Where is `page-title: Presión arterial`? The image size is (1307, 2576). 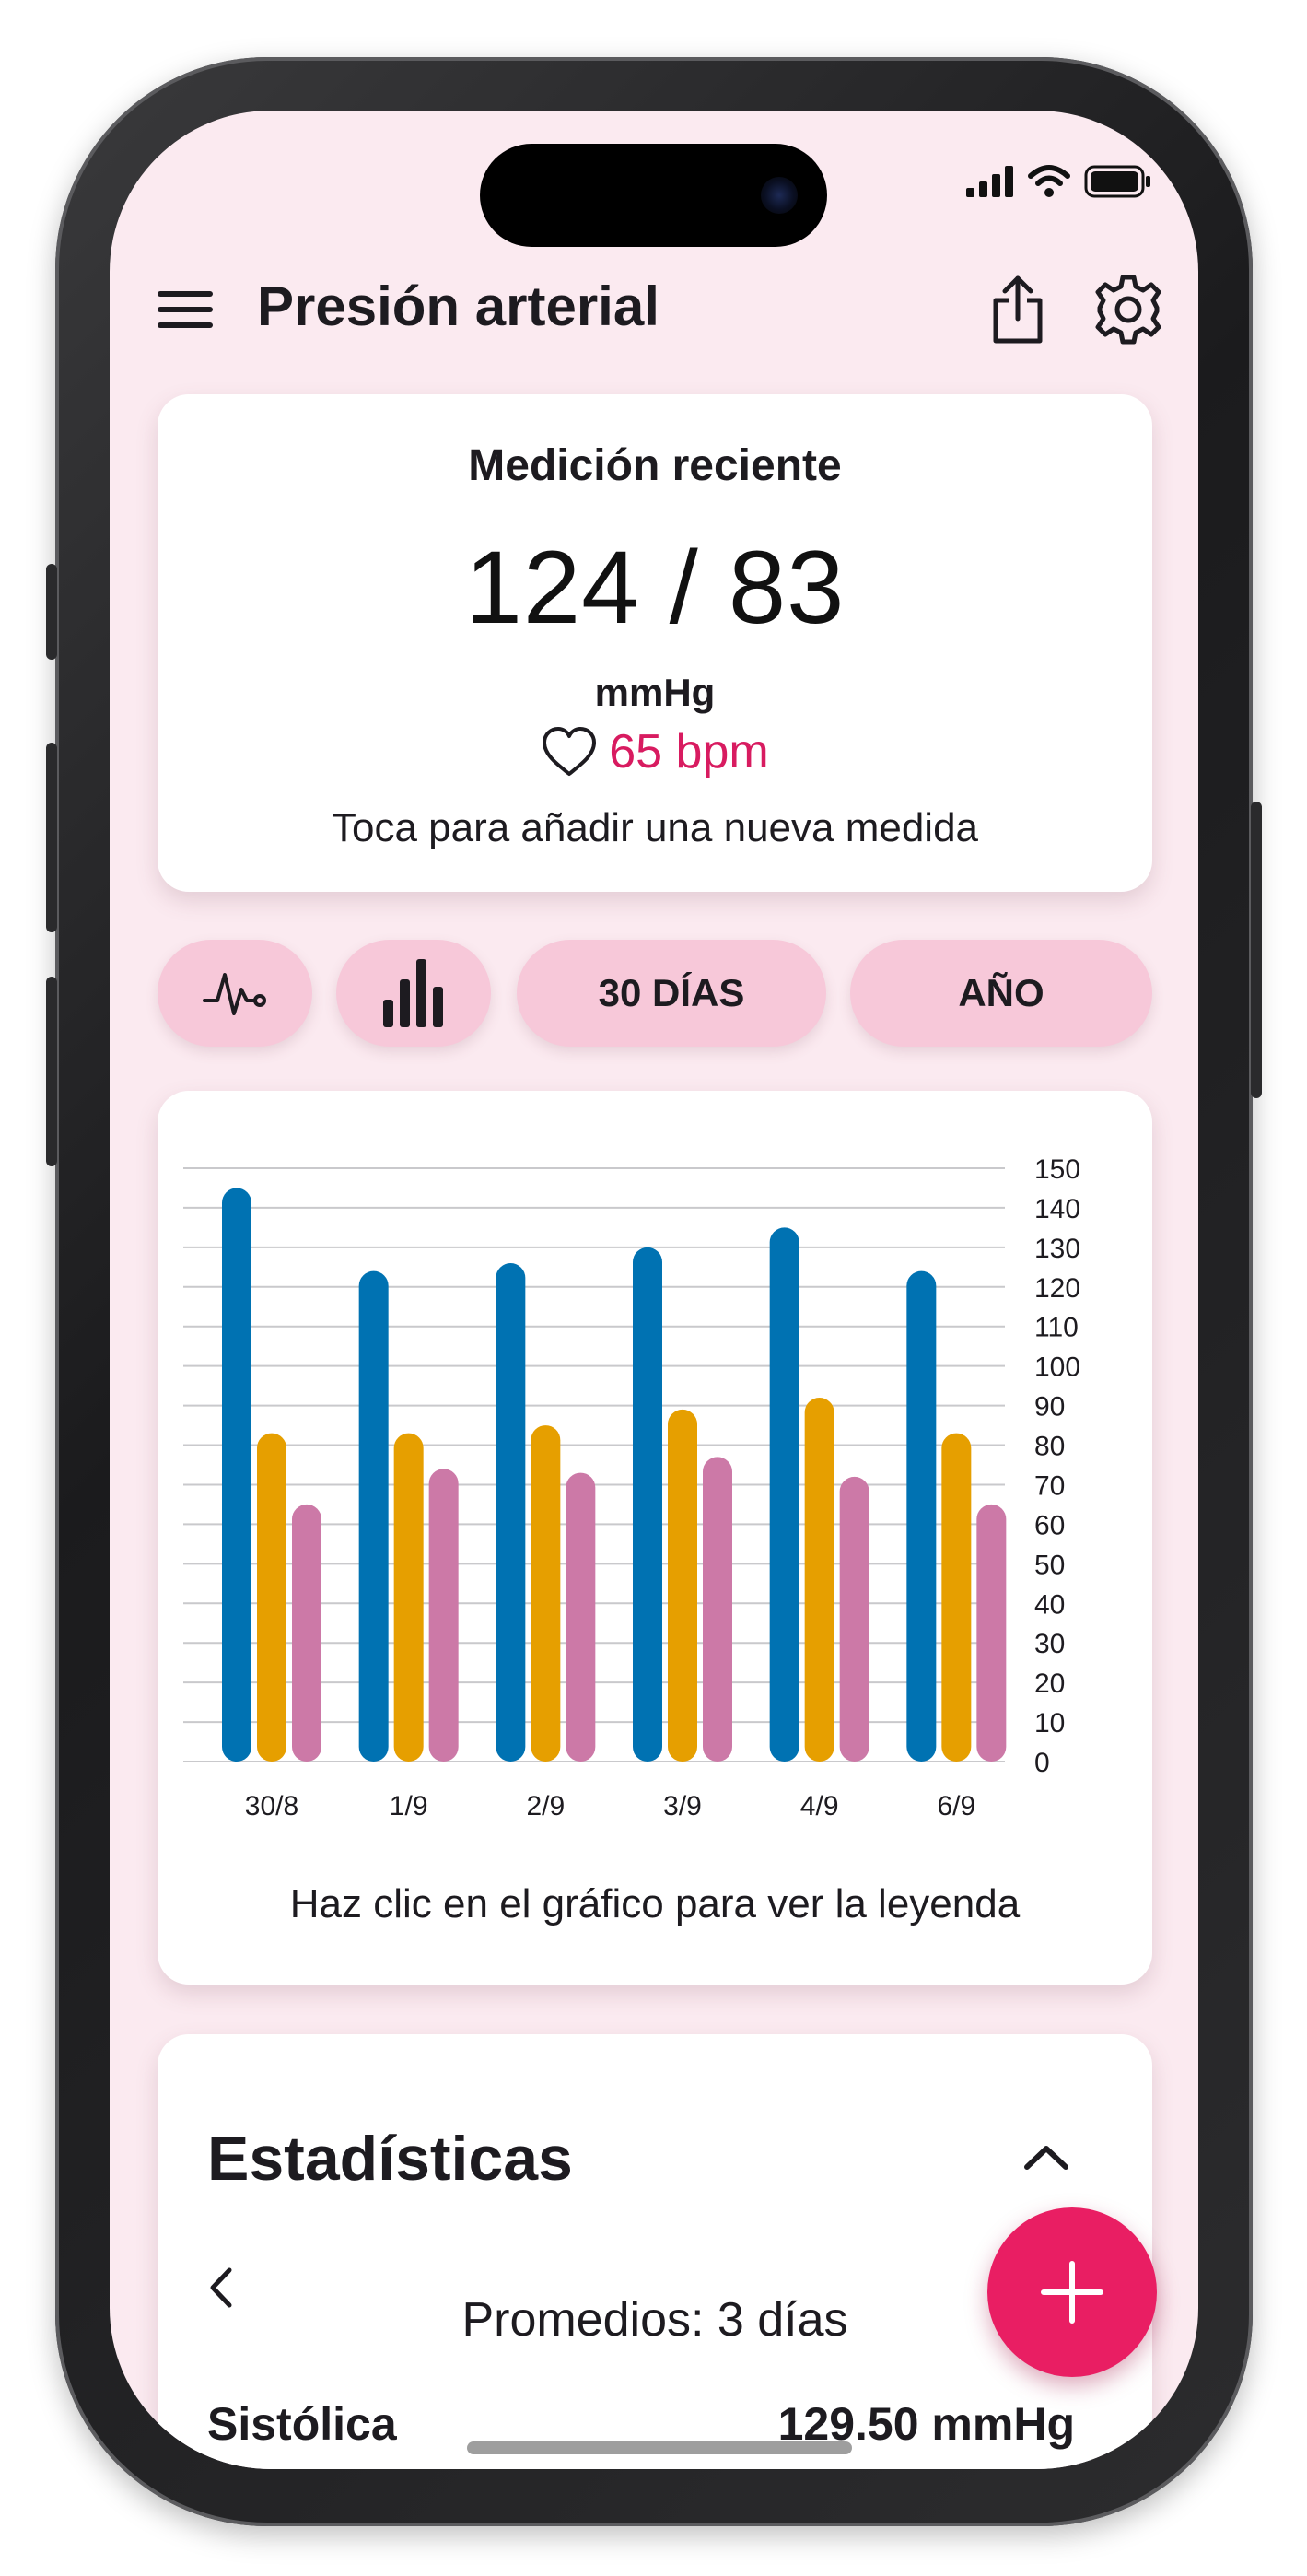 page-title: Presión arterial is located at coordinates (458, 306).